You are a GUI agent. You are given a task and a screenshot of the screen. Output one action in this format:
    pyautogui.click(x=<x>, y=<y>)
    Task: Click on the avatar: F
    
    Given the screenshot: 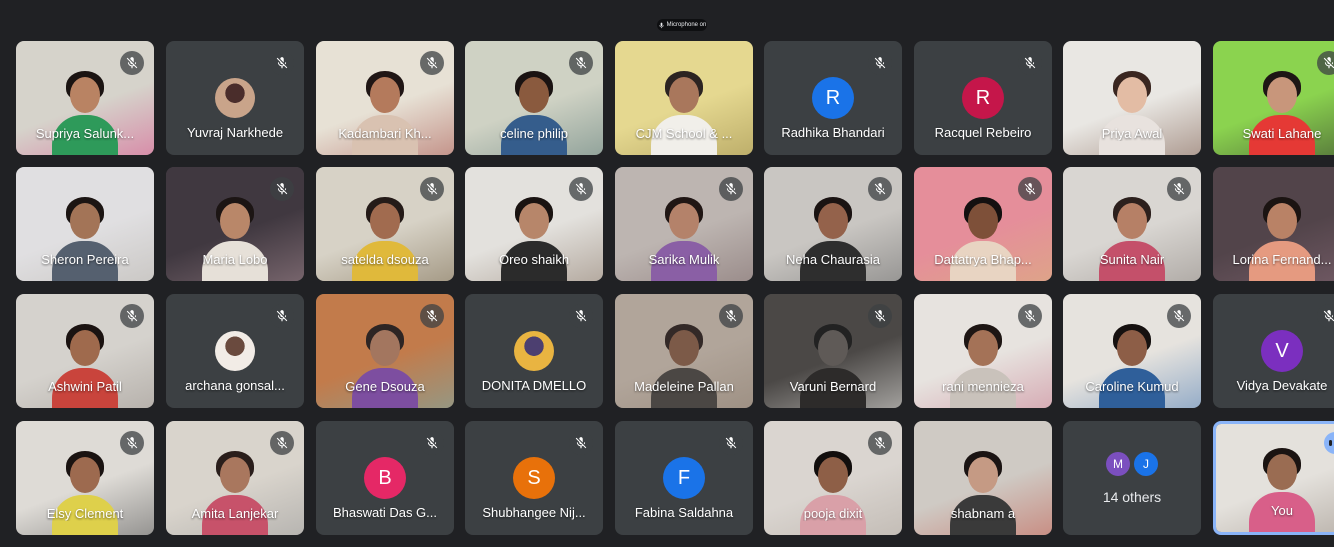 What is the action you would take?
    pyautogui.click(x=684, y=478)
    